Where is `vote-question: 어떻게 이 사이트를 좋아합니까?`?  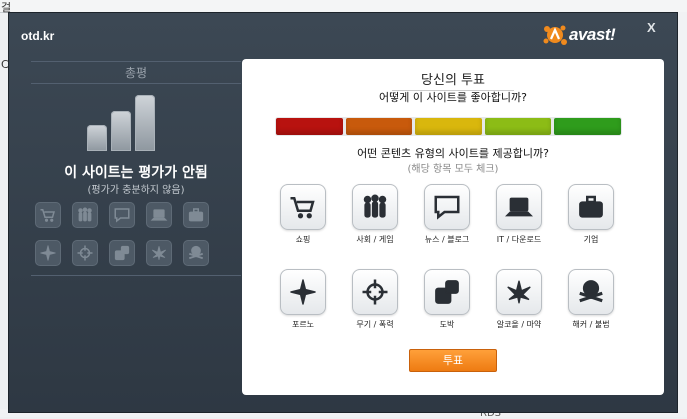 vote-question: 어떻게 이 사이트를 좋아합니까? is located at coordinates (453, 97).